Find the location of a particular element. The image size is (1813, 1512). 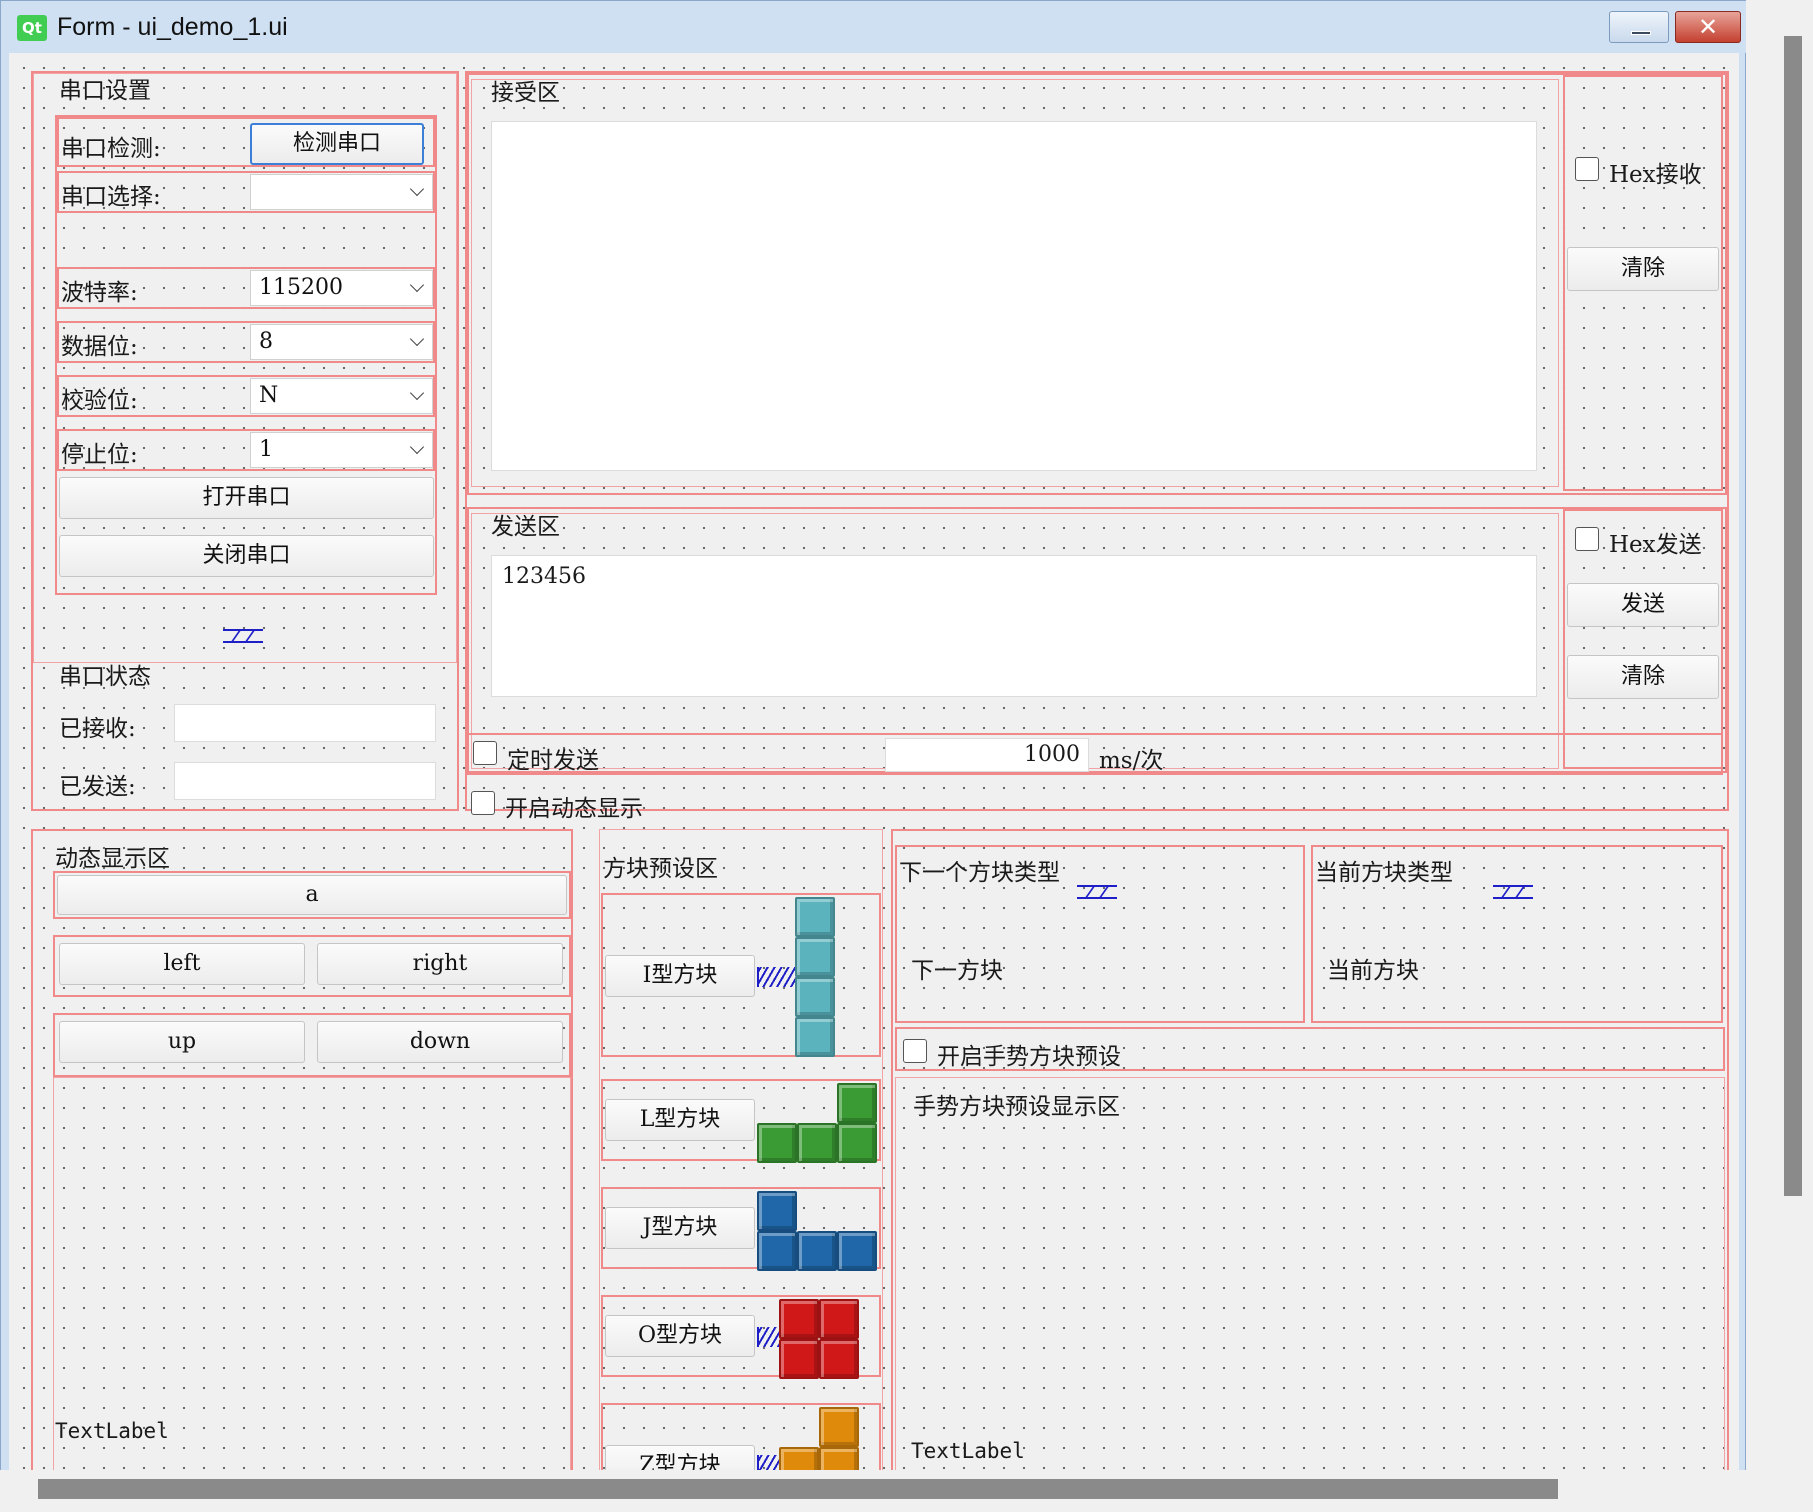

horizontal-scrollbar-thumb is located at coordinates (798, 1489).